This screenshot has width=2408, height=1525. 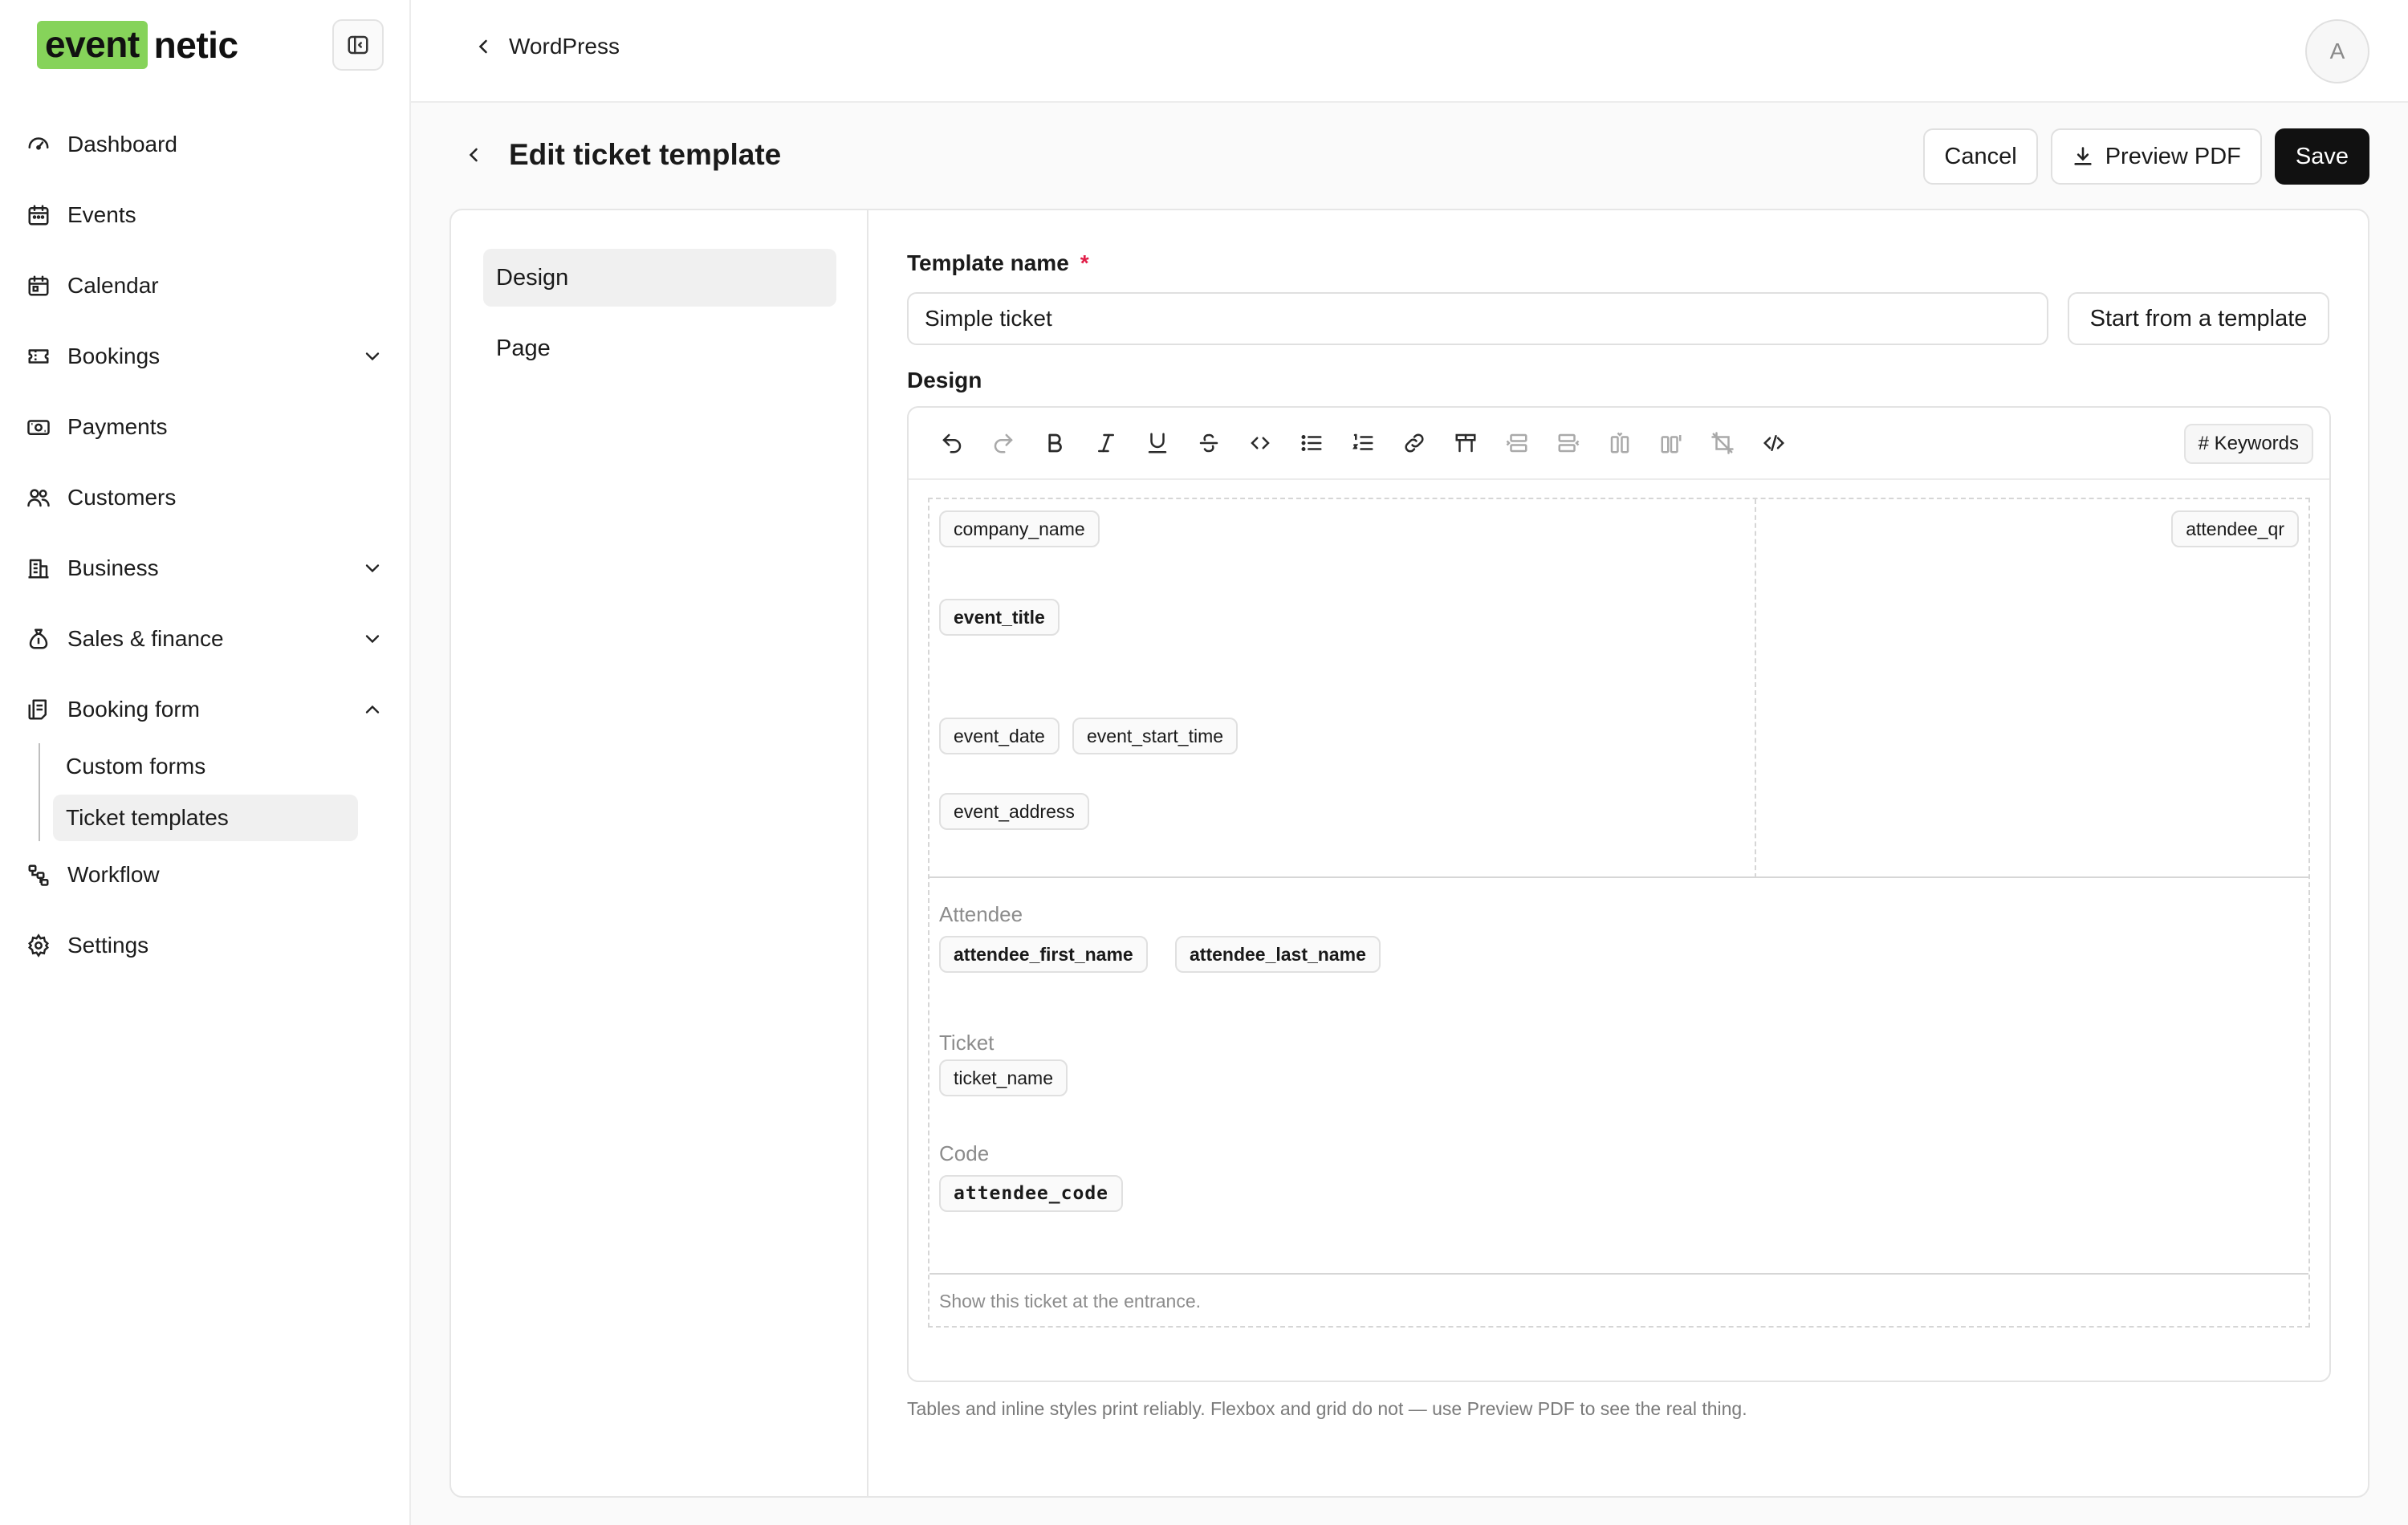 I want to click on tab-design: Design, so click(x=659, y=278).